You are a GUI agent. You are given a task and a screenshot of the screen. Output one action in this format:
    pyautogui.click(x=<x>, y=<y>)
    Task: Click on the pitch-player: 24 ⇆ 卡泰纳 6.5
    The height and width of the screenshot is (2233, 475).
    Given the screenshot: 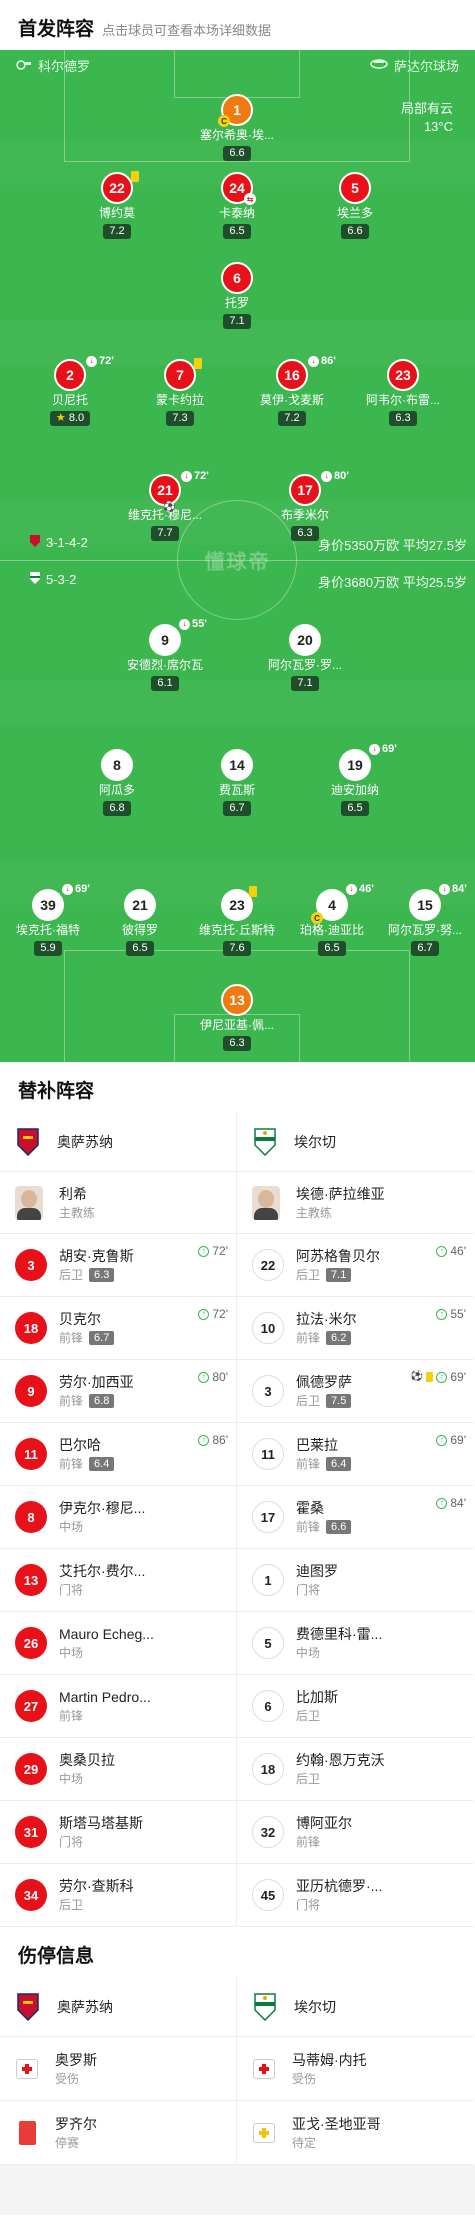 What is the action you would take?
    pyautogui.click(x=237, y=205)
    